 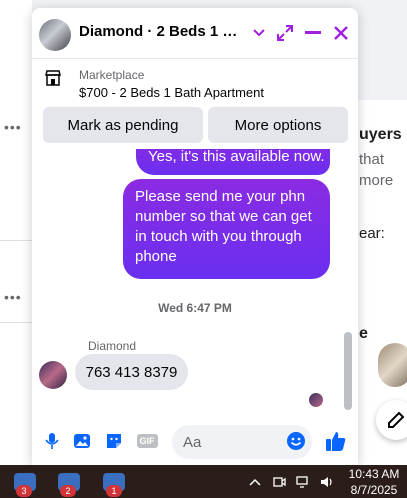 What do you see at coordinates (236, 157) in the screenshot?
I see `message-text: Yes, it's this available now.` at bounding box center [236, 157].